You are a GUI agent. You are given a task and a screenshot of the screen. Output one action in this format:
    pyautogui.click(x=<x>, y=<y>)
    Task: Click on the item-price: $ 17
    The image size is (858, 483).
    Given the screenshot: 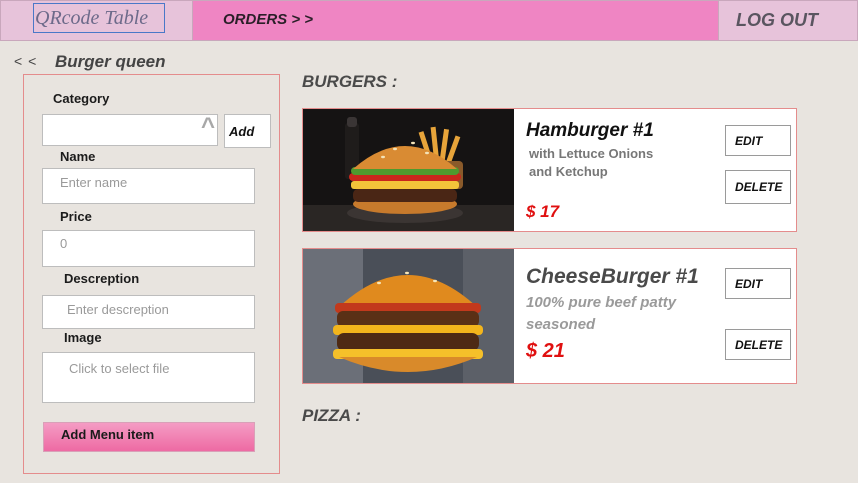 What is the action you would take?
    pyautogui.click(x=543, y=211)
    